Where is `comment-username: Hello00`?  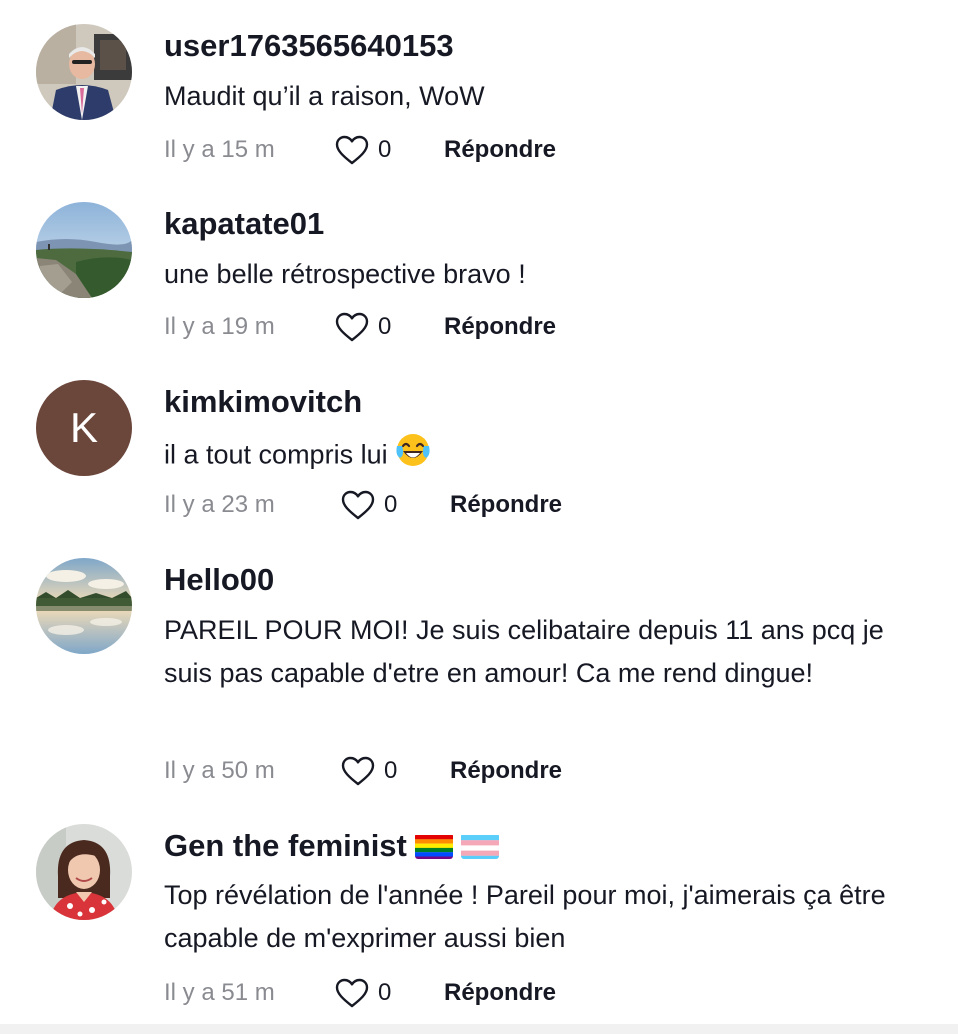
comment-username: Hello00 is located at coordinates (219, 580).